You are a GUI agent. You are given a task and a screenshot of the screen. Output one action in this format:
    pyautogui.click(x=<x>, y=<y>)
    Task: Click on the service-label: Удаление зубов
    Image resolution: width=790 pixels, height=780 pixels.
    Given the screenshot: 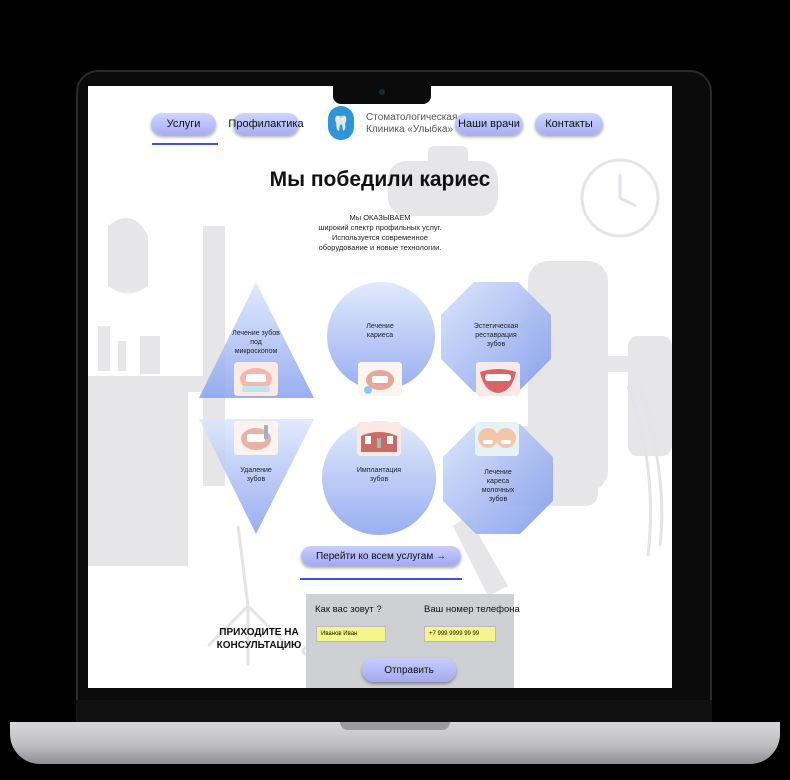 What is the action you would take?
    pyautogui.click(x=256, y=475)
    